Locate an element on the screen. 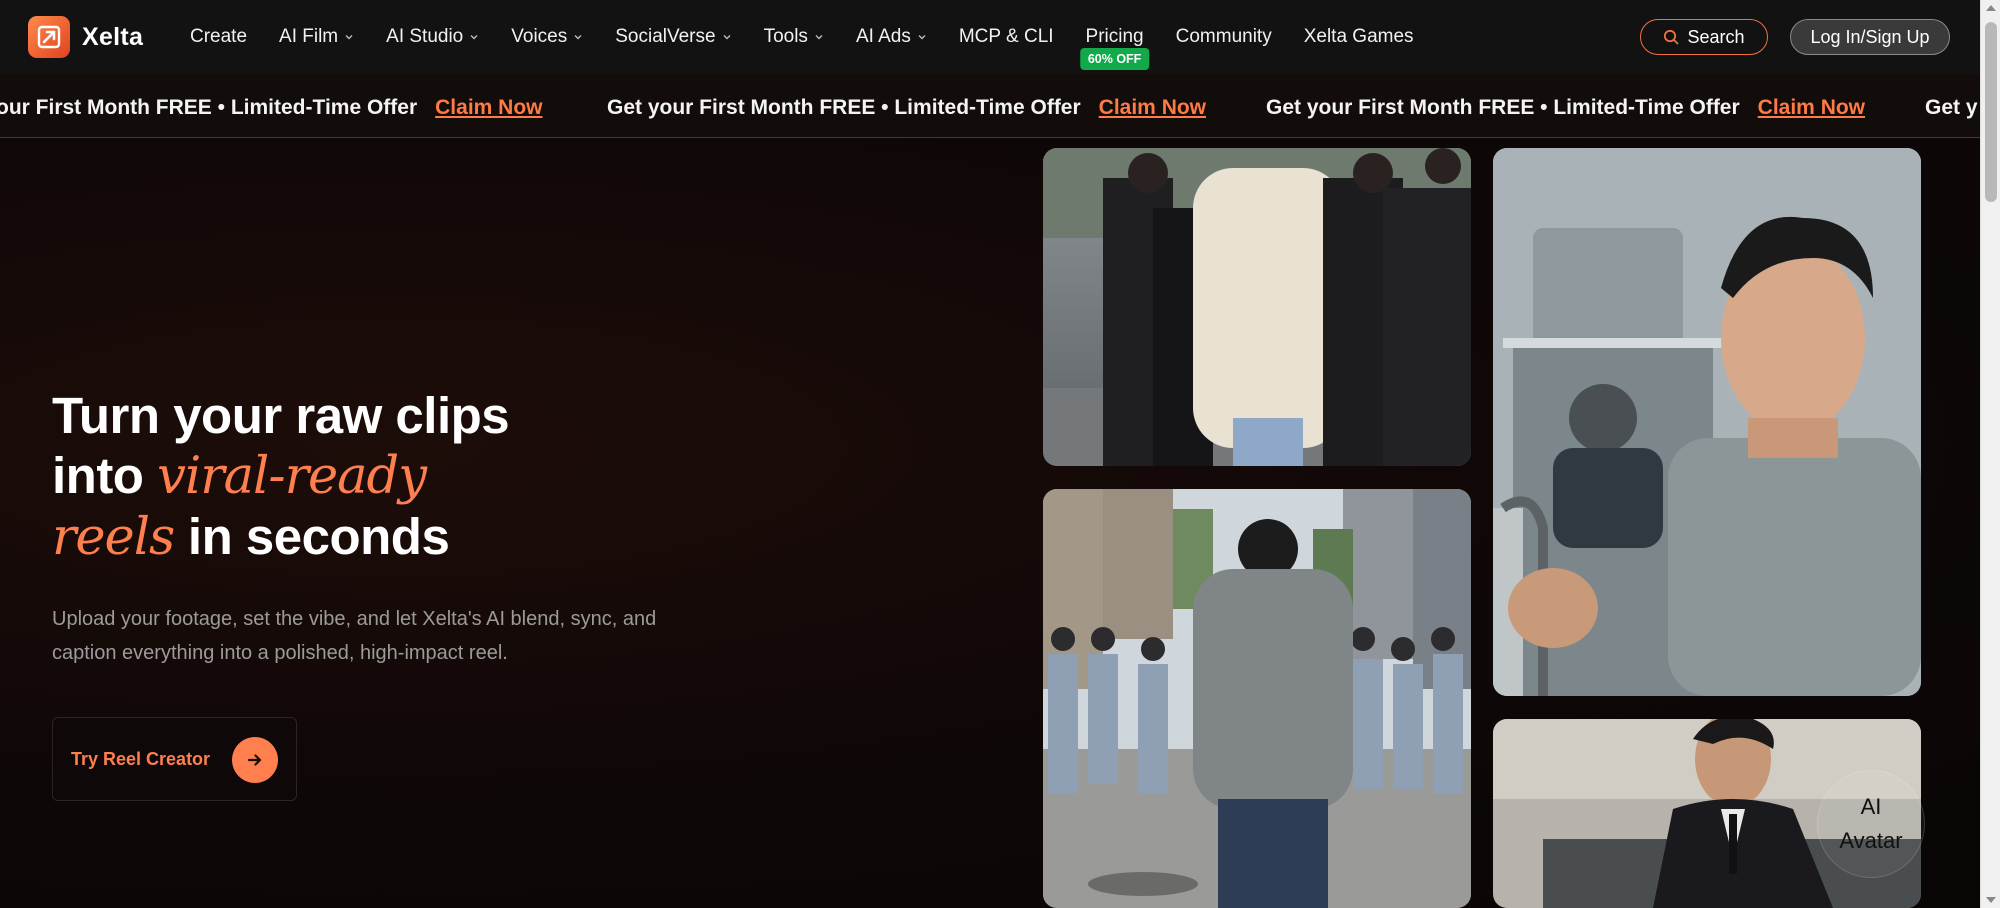 This screenshot has width=2000, height=908. nav-item-label: AI Ads is located at coordinates (883, 36).